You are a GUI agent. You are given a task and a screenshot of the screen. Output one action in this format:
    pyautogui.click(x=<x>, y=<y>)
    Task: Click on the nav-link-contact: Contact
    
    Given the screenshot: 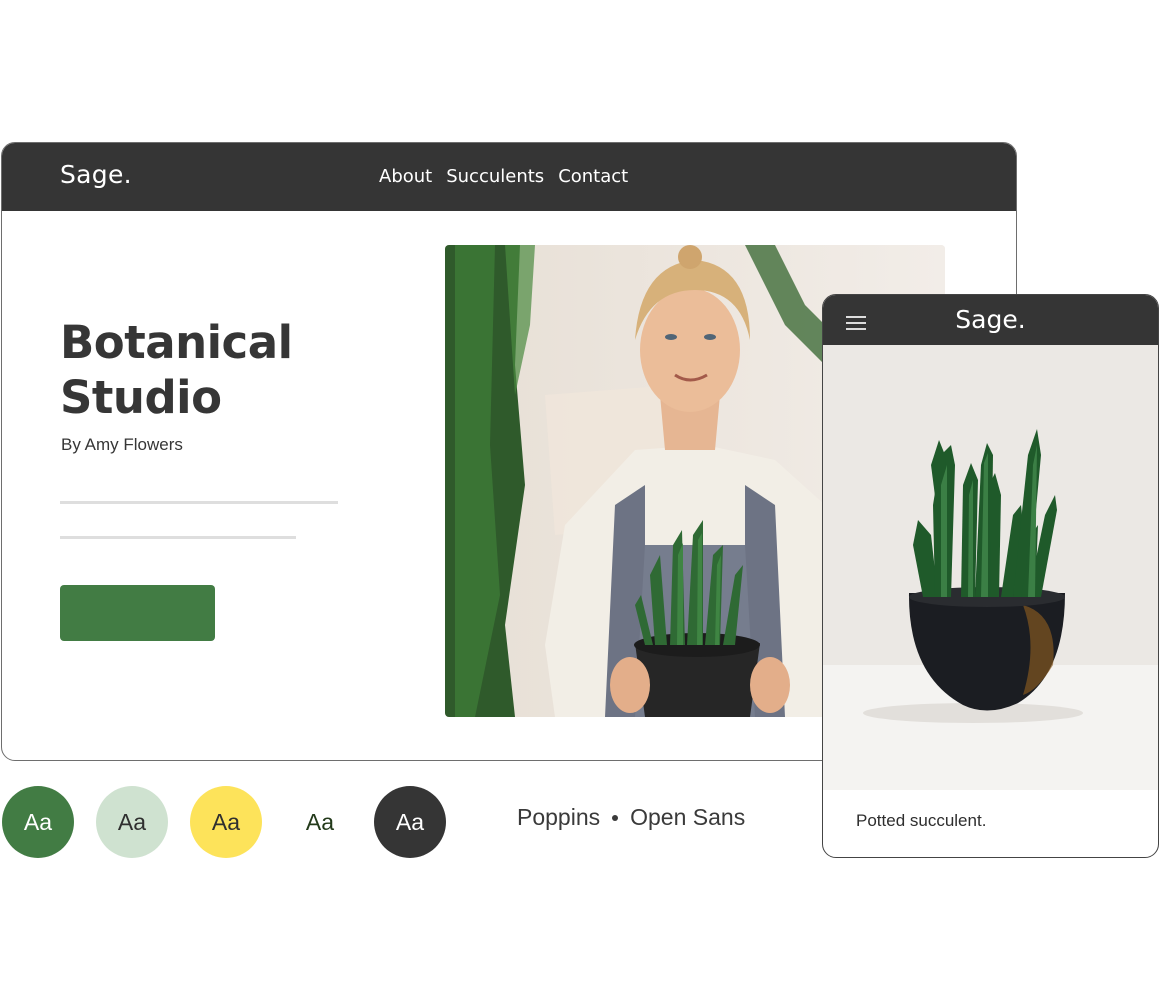 What is the action you would take?
    pyautogui.click(x=593, y=176)
    